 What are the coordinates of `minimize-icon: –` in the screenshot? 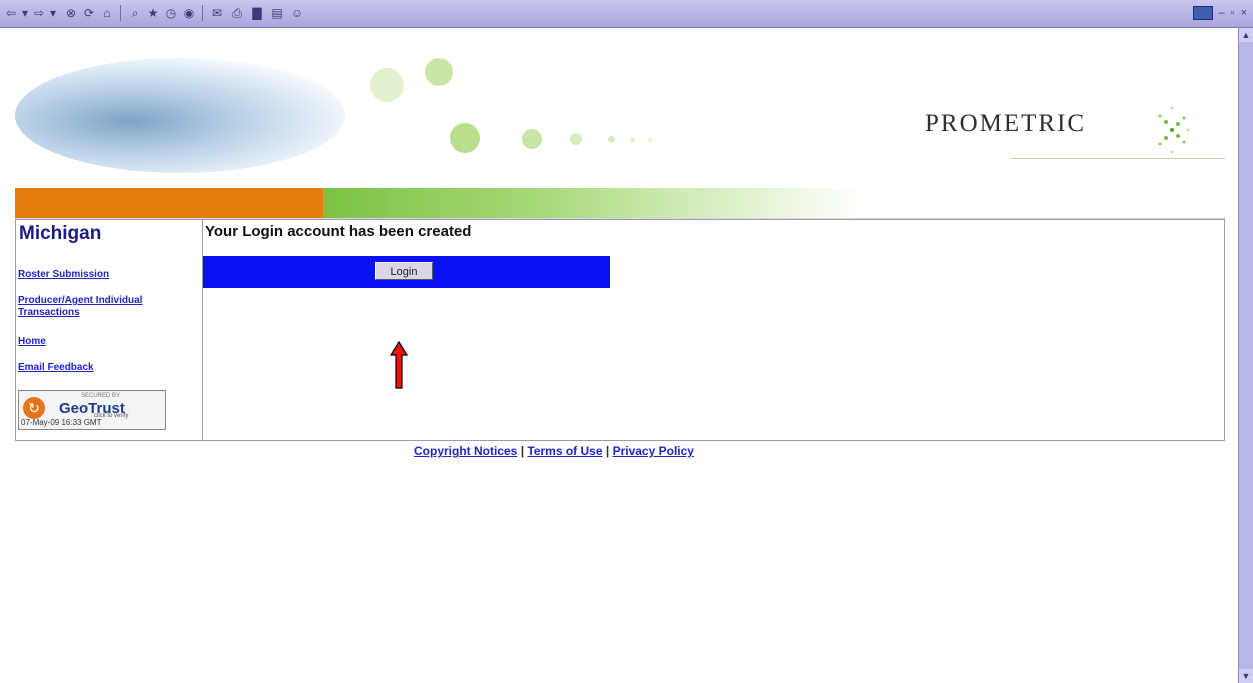 It's located at (1222, 13).